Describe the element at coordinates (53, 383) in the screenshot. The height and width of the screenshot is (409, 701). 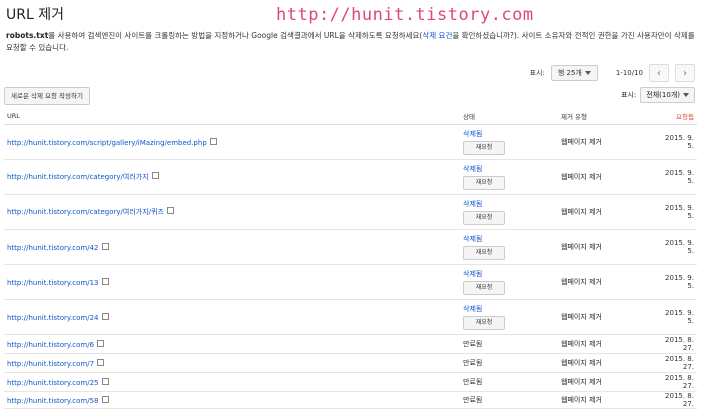
I see `row-url-link: http://hunit.tistory.com/25` at that location.